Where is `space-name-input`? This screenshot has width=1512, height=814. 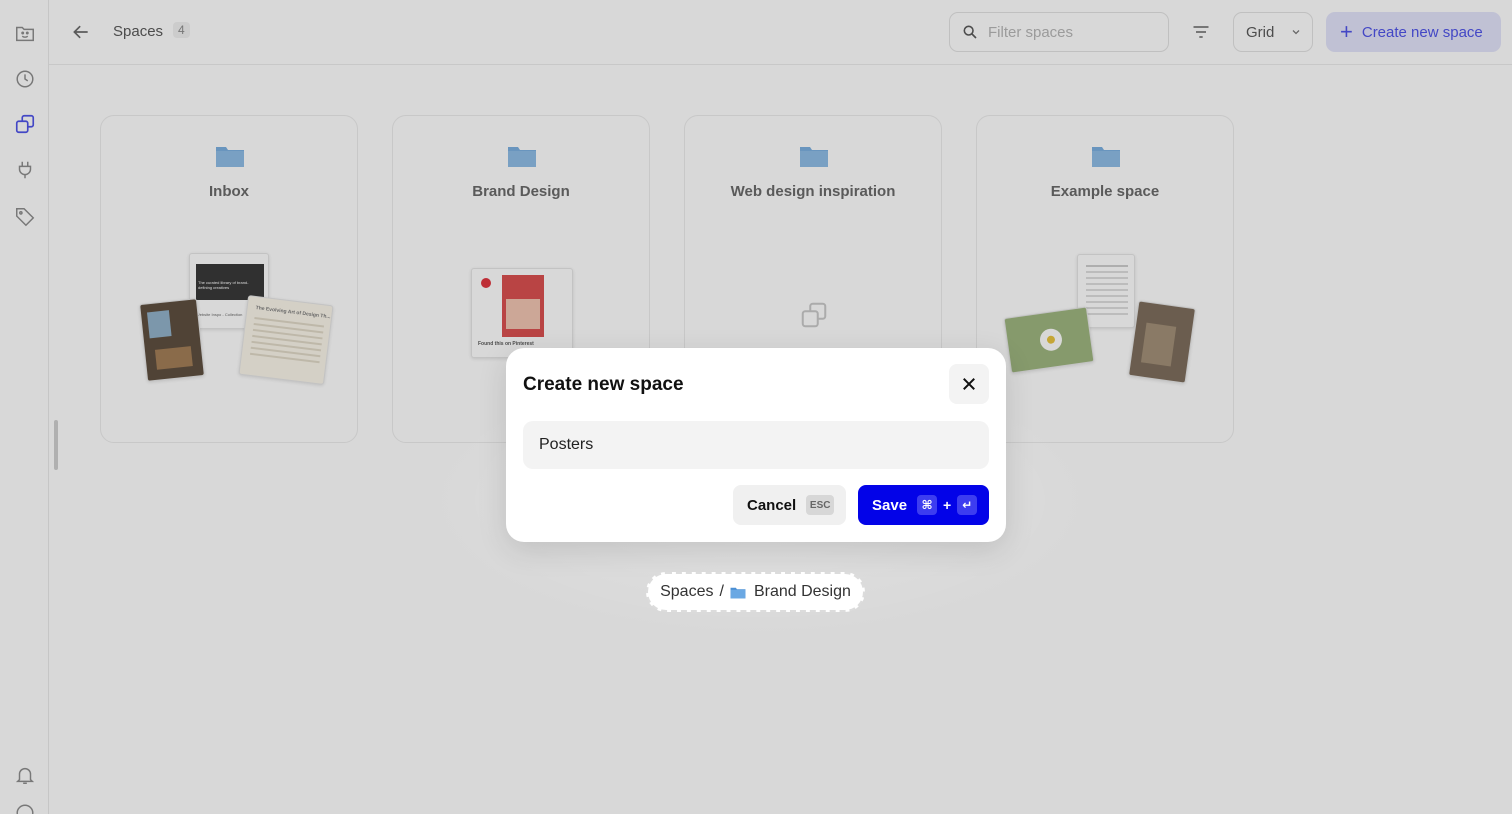
space-name-input is located at coordinates (756, 445).